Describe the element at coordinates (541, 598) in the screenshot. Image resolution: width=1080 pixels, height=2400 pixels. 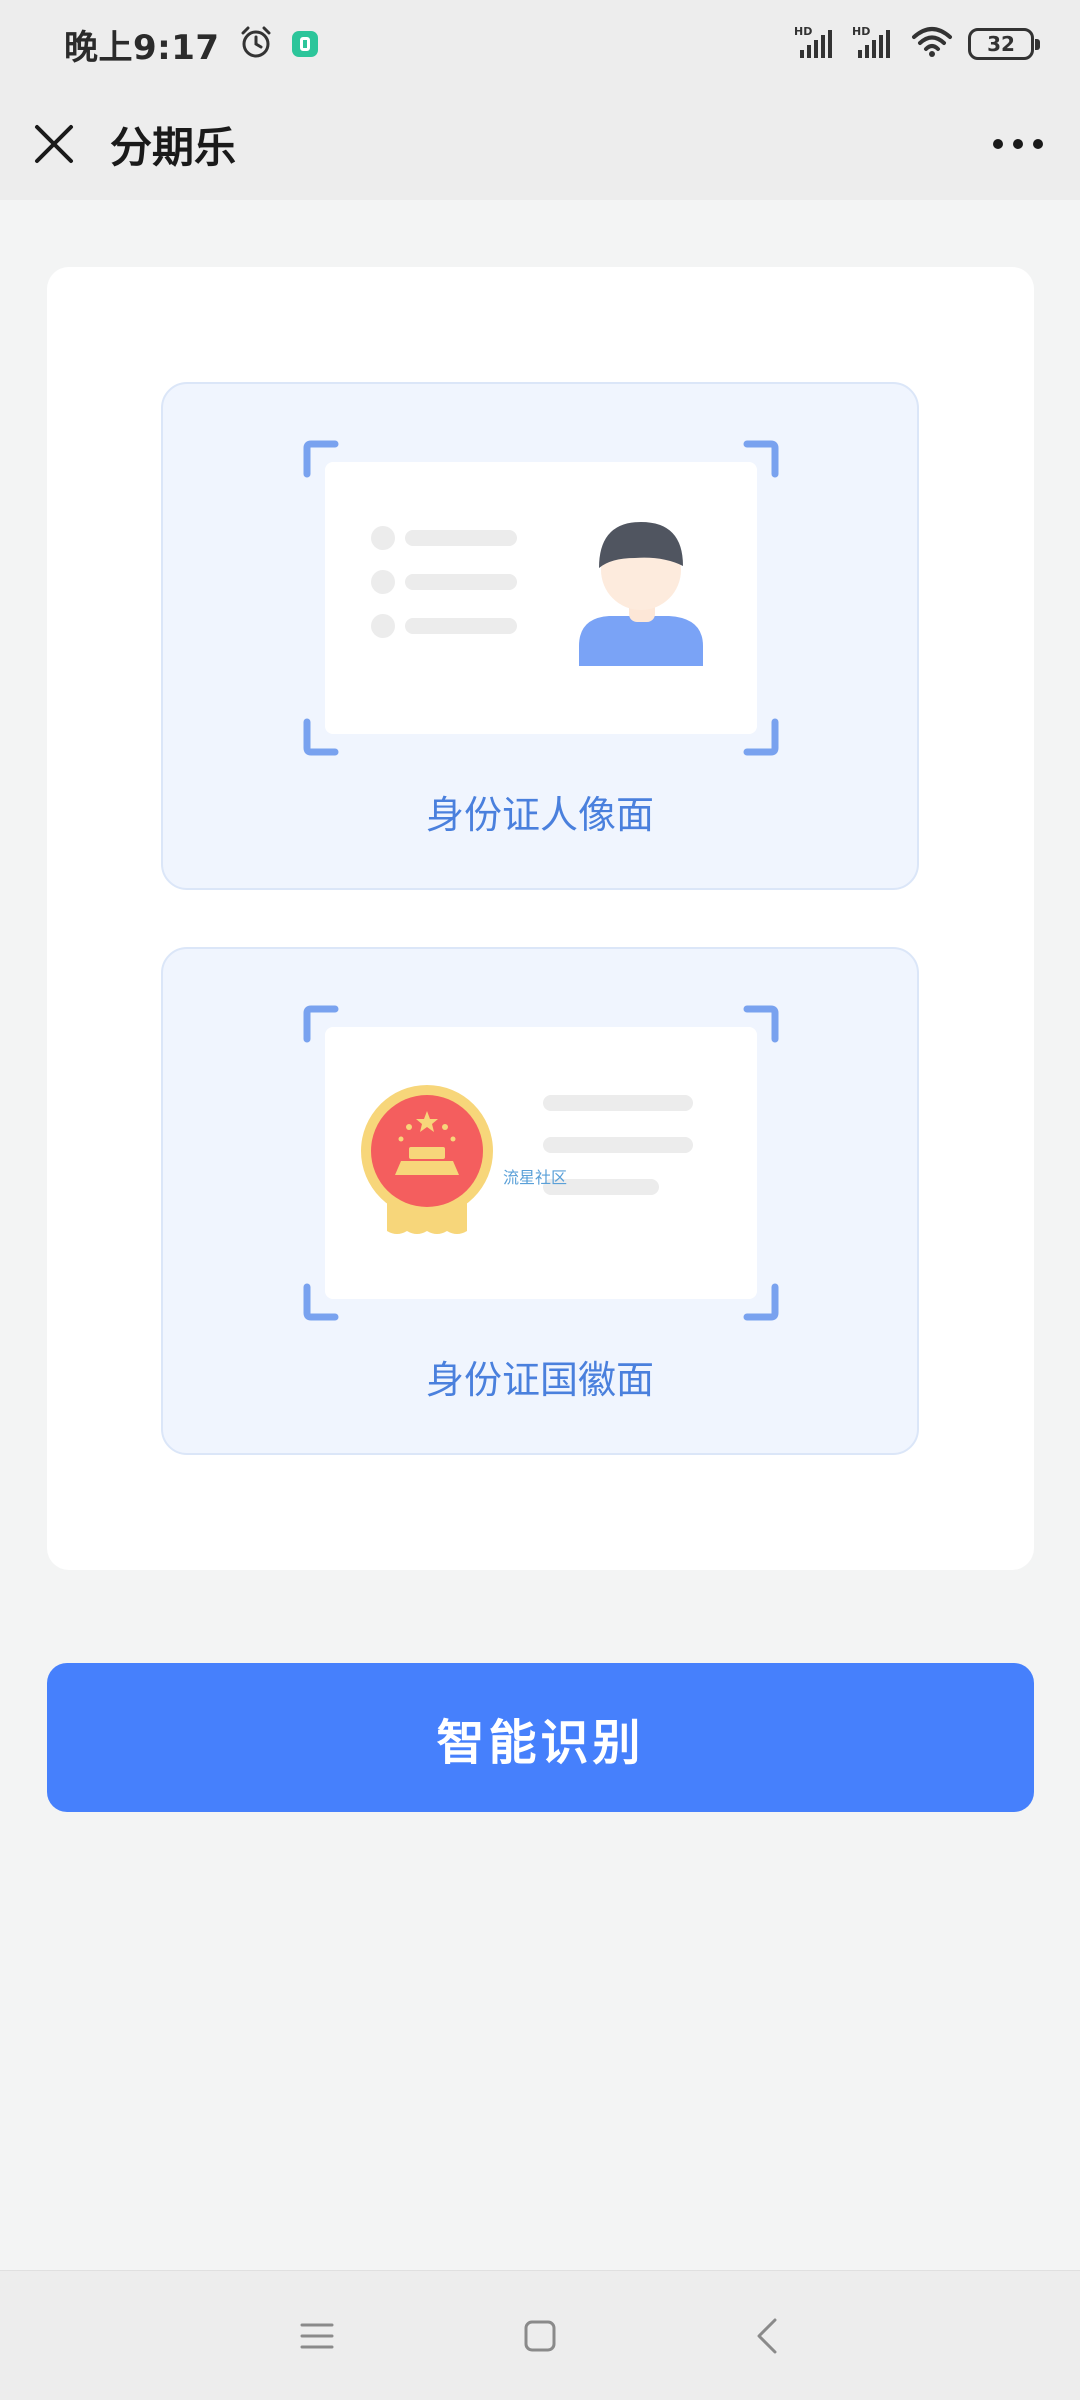
I see `id-front-illustration` at that location.